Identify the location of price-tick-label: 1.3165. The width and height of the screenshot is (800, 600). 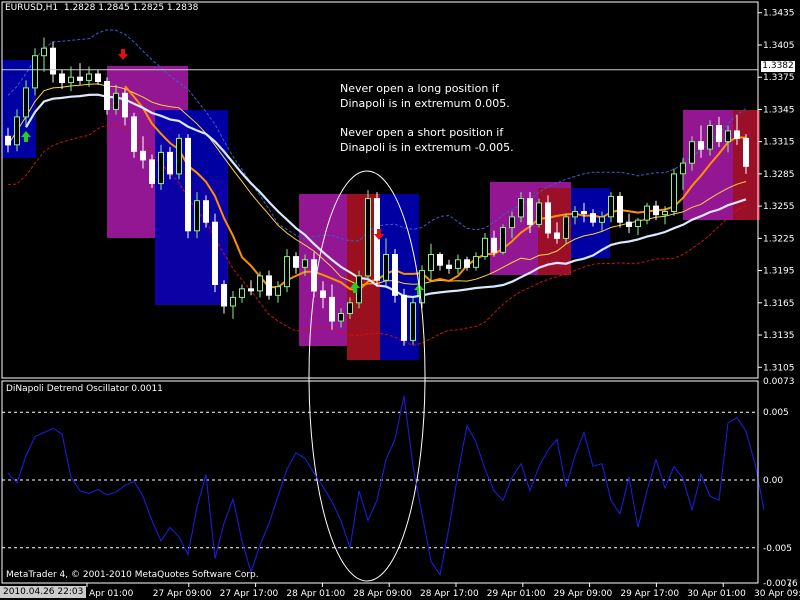
(779, 304).